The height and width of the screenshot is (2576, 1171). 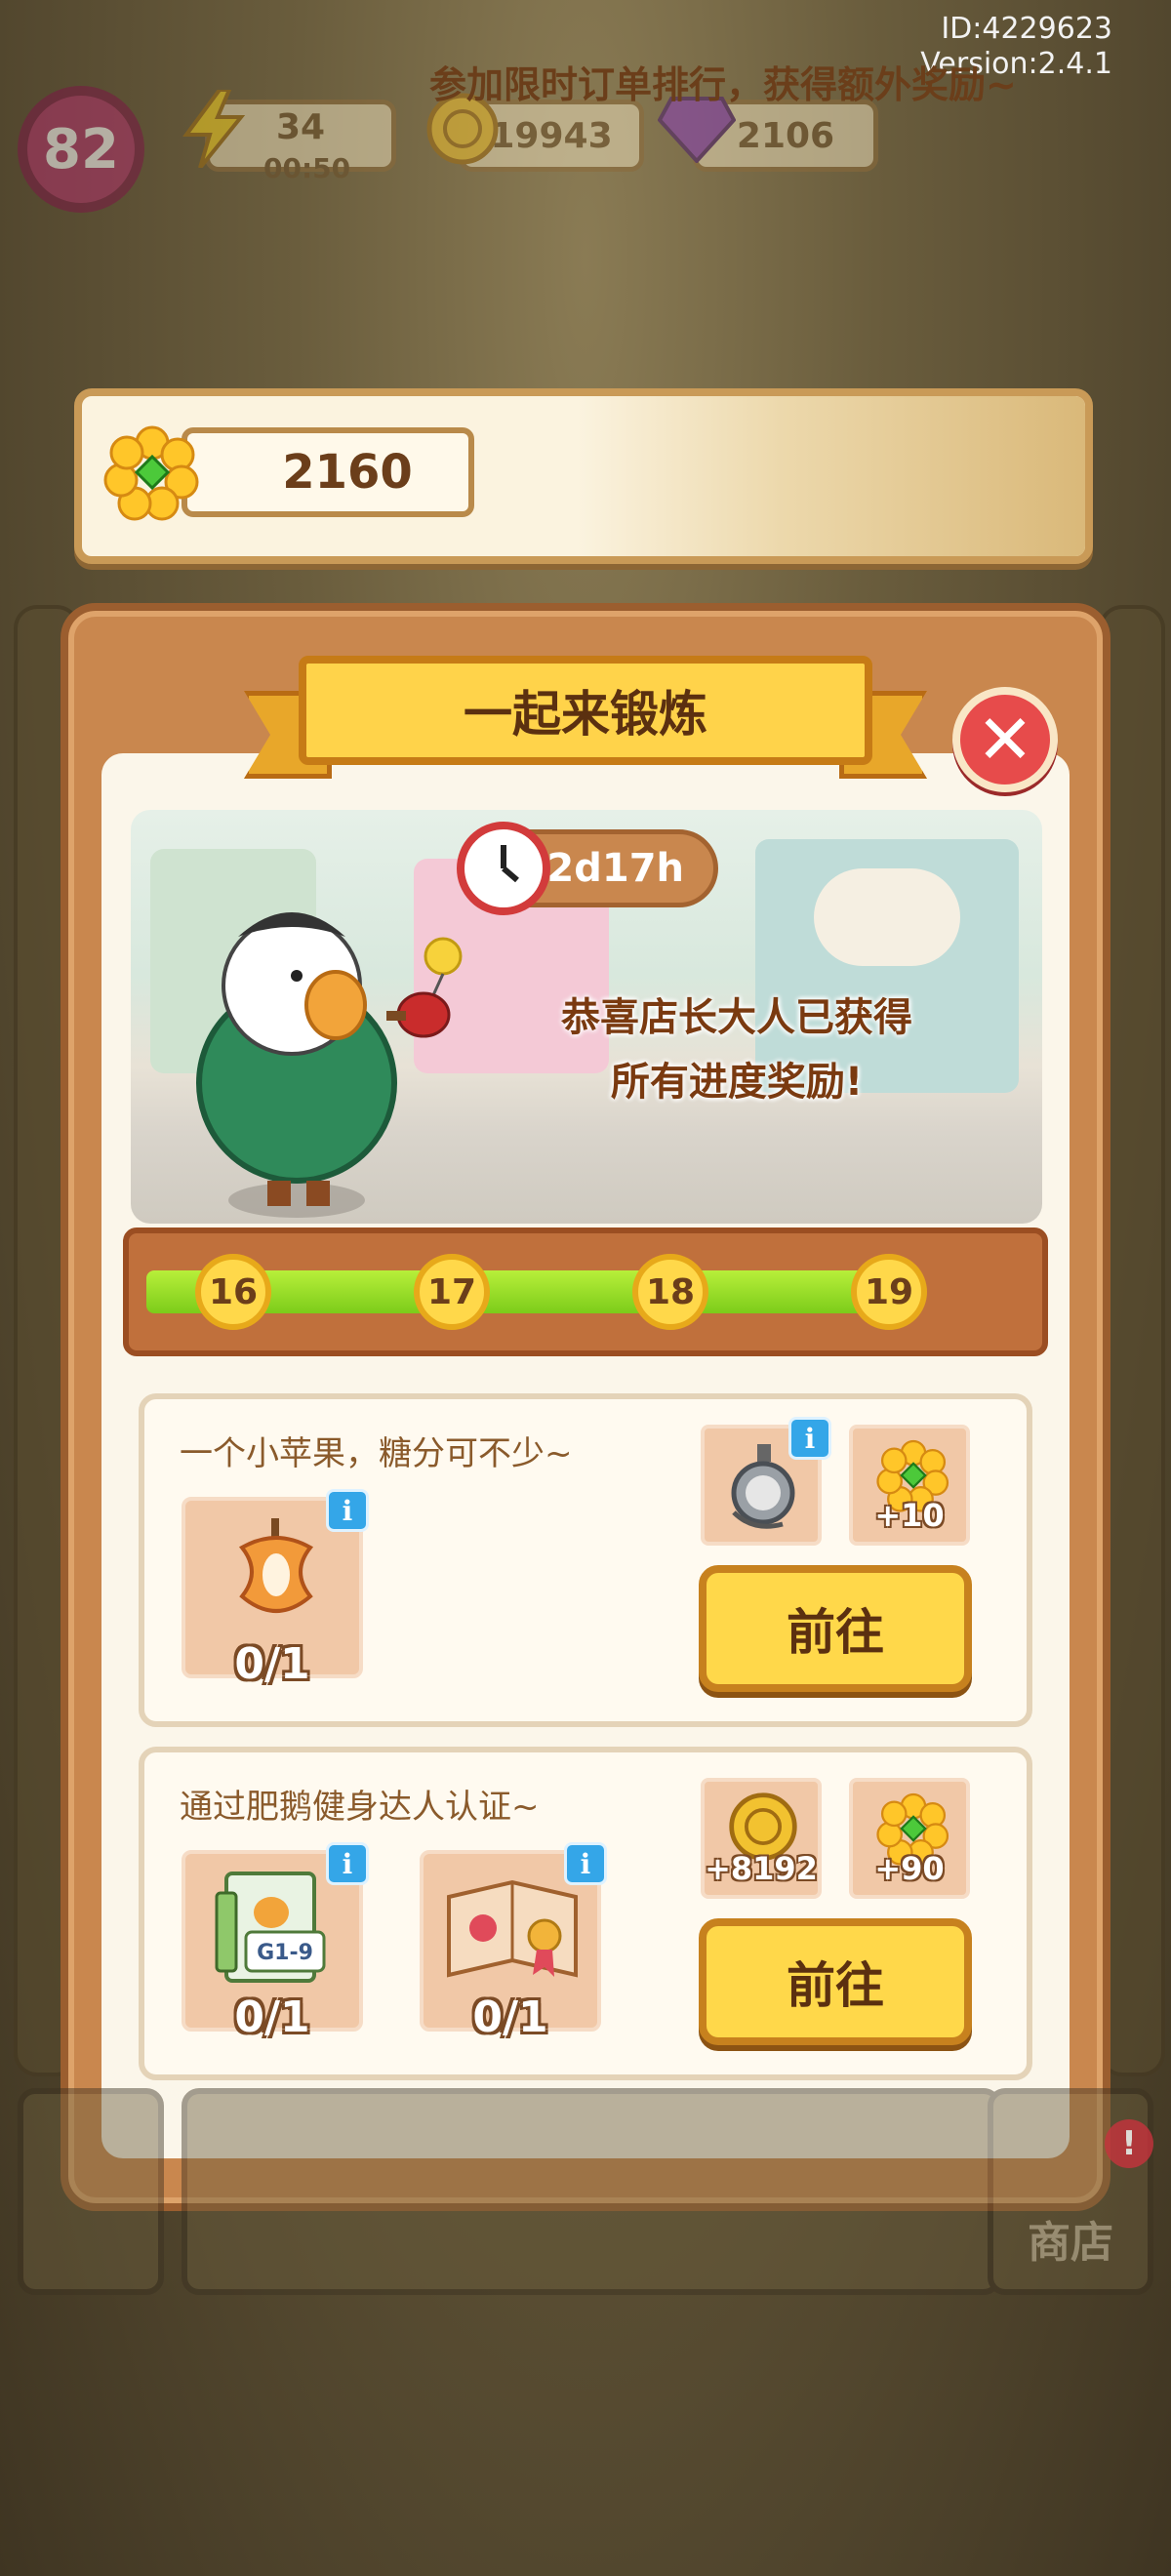 I want to click on energy-value: 34, so click(x=300, y=126).